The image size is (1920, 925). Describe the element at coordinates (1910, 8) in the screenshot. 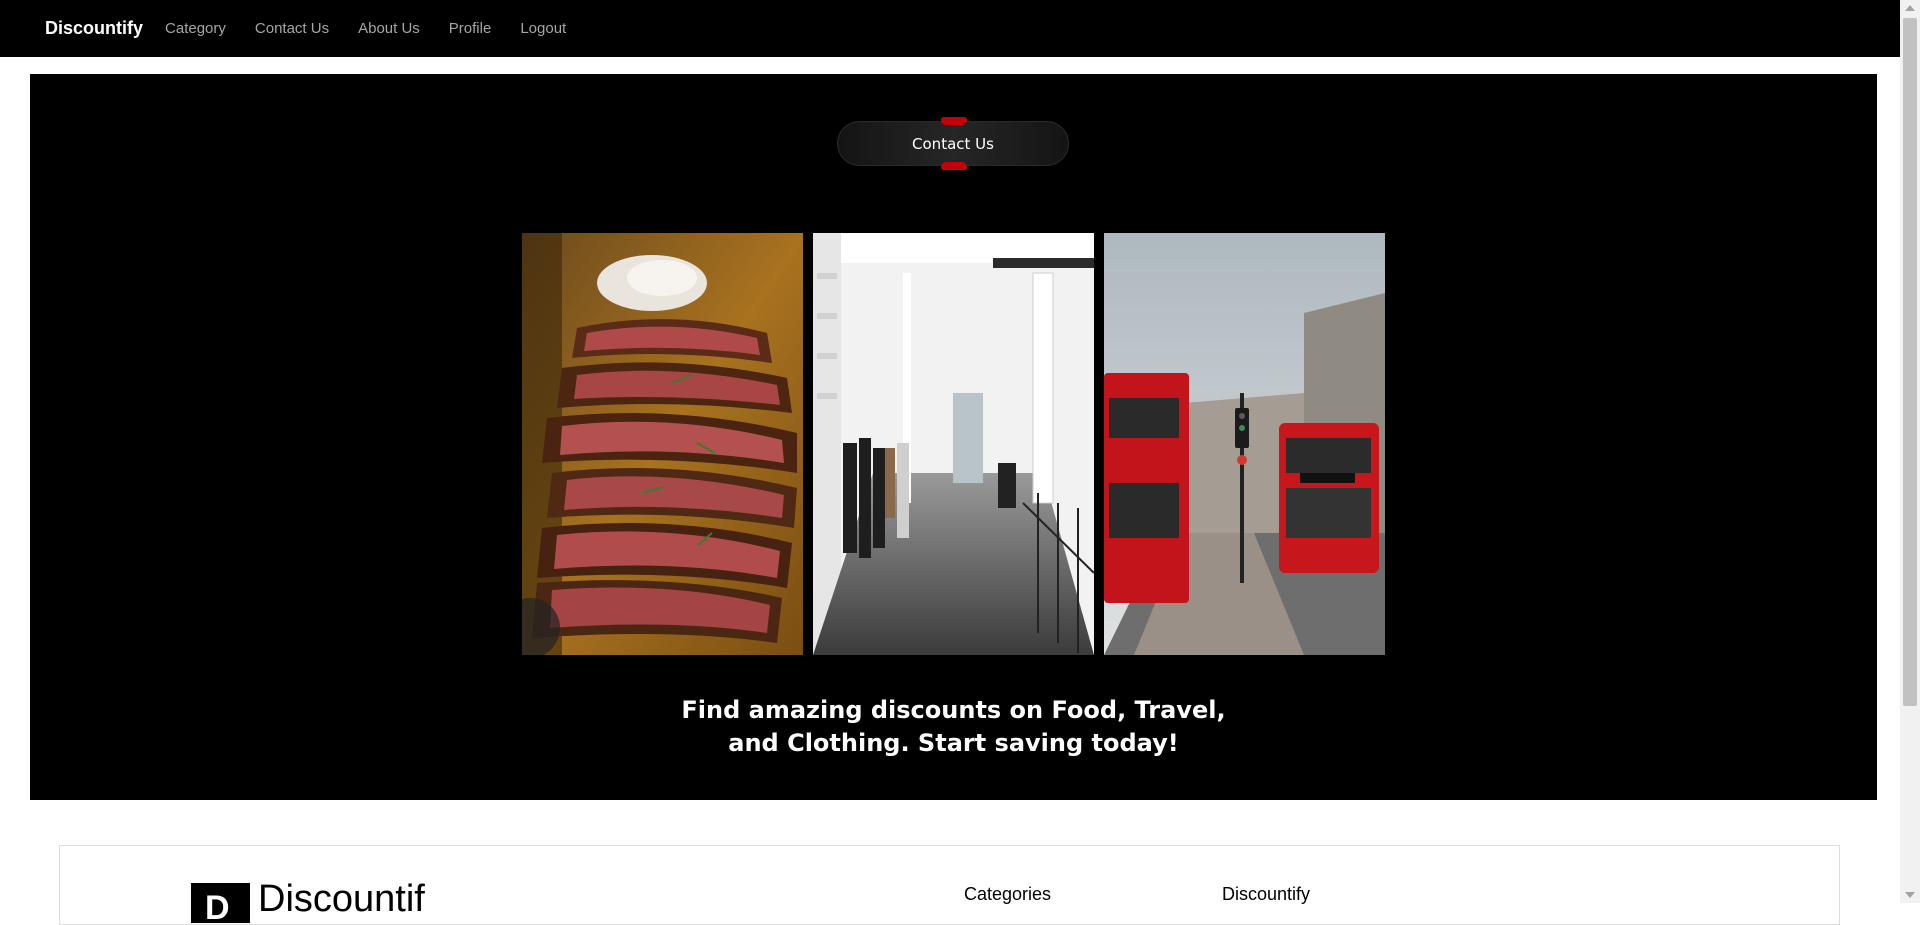

I see `scroll-up-arrow-icon` at that location.